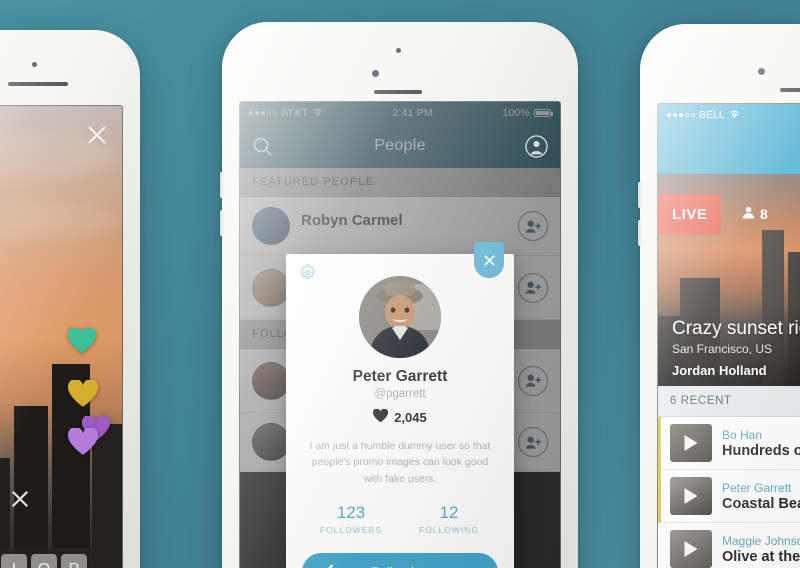  Describe the element at coordinates (20, 501) in the screenshot. I see `bubble-close-icon` at that location.